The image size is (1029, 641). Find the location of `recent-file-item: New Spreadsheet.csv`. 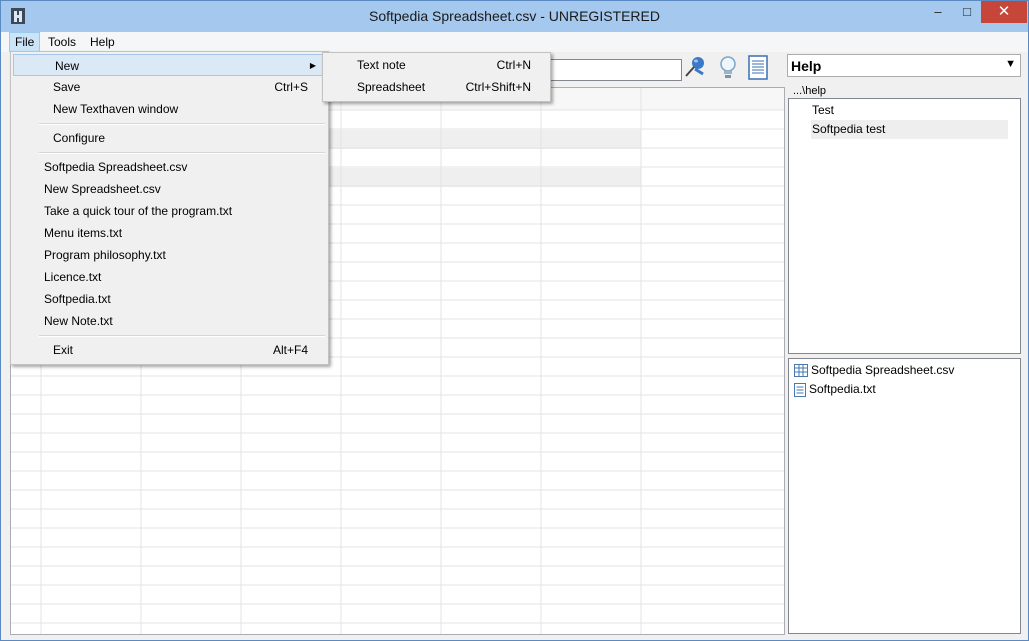

recent-file-item: New Spreadsheet.csv is located at coordinates (169, 189).